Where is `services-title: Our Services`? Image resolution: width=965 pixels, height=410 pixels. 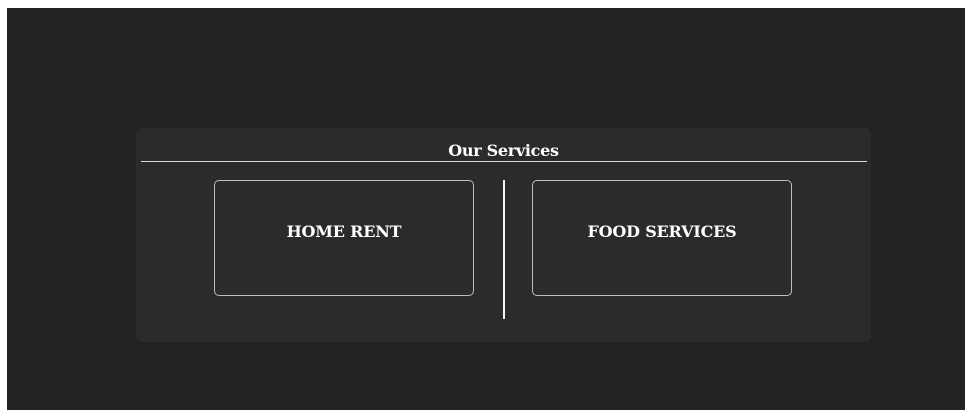 services-title: Our Services is located at coordinates (503, 150).